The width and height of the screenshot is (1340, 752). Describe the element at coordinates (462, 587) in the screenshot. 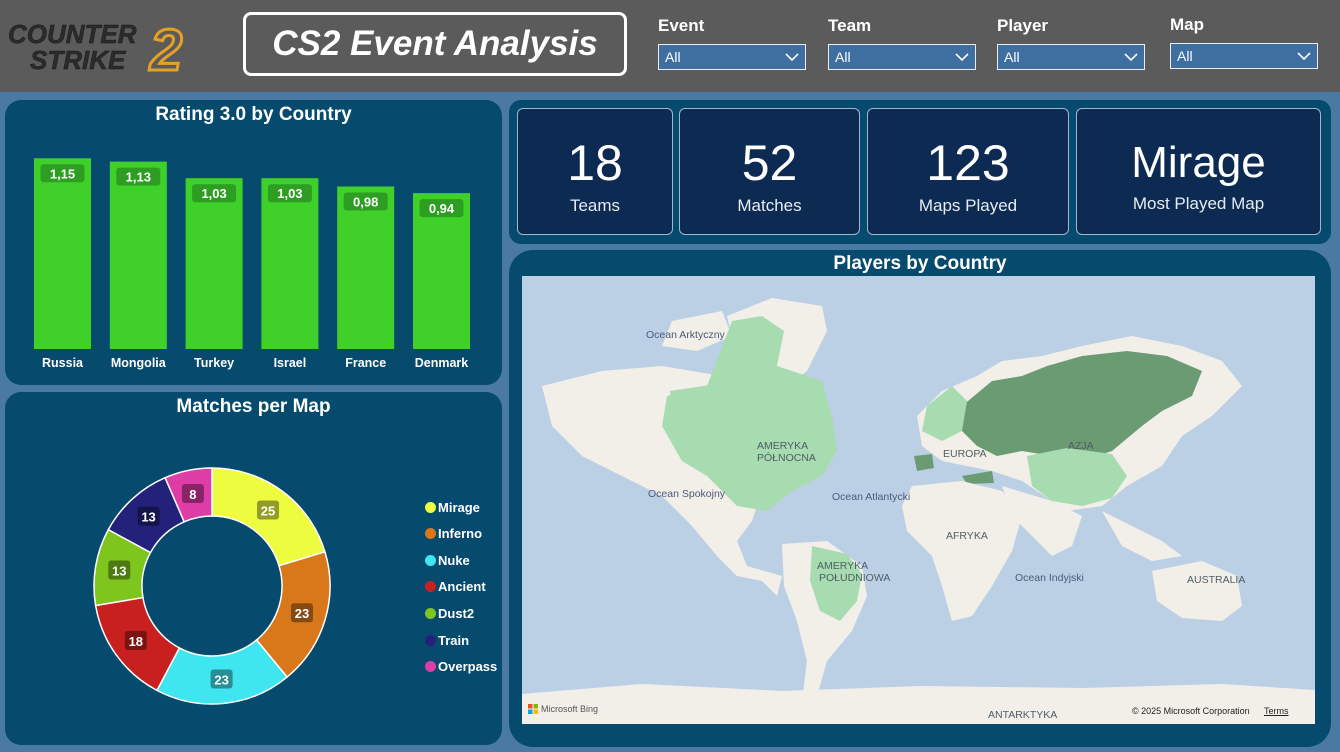

I see `legend-label: Ancient` at that location.